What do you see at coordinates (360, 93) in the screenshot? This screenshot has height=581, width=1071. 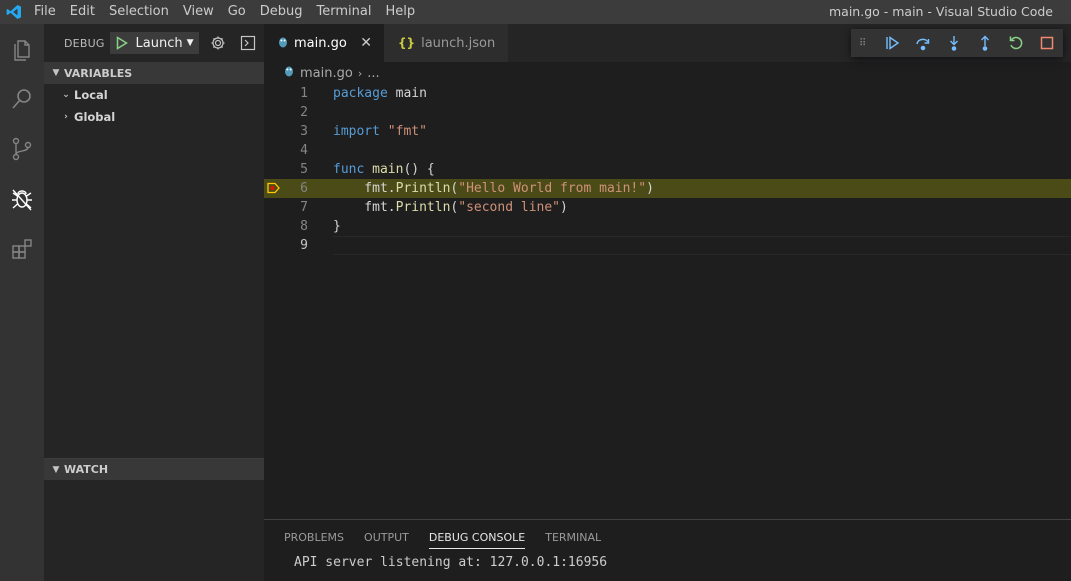 I see `code-token: package` at bounding box center [360, 93].